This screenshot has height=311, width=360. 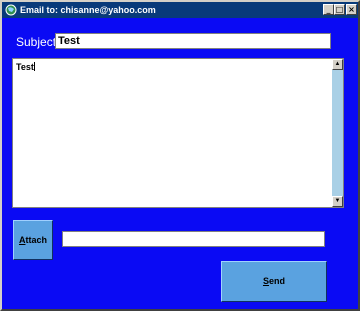 What do you see at coordinates (180, 10) in the screenshot?
I see `title-bar: Email to: chisanne@yahoo.com _ □ ×` at bounding box center [180, 10].